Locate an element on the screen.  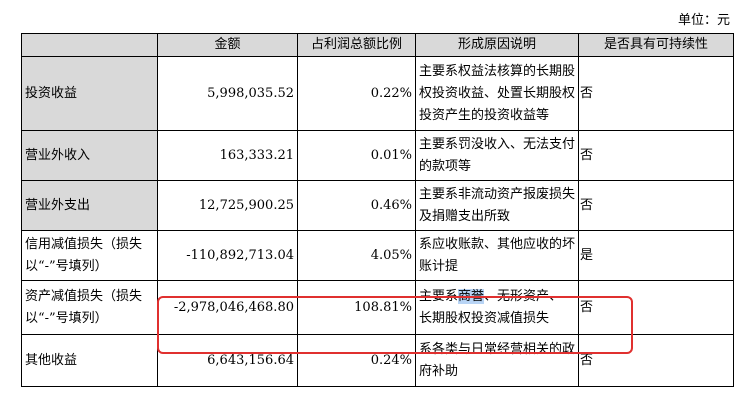
row-item-label: 营业外支出 is located at coordinates (89, 205).